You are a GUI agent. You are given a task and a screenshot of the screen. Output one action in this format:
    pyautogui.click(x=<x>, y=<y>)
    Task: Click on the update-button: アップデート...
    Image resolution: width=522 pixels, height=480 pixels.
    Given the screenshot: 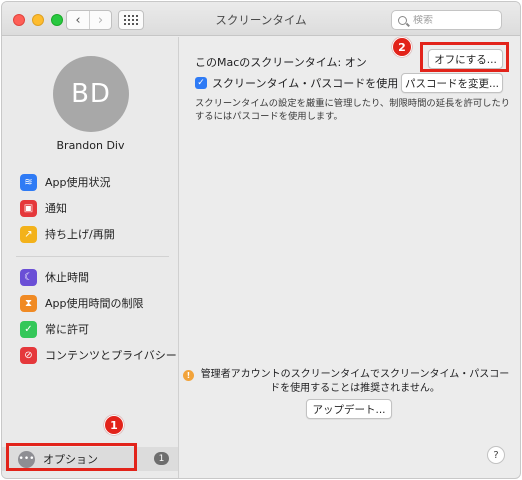 What is the action you would take?
    pyautogui.click(x=349, y=409)
    